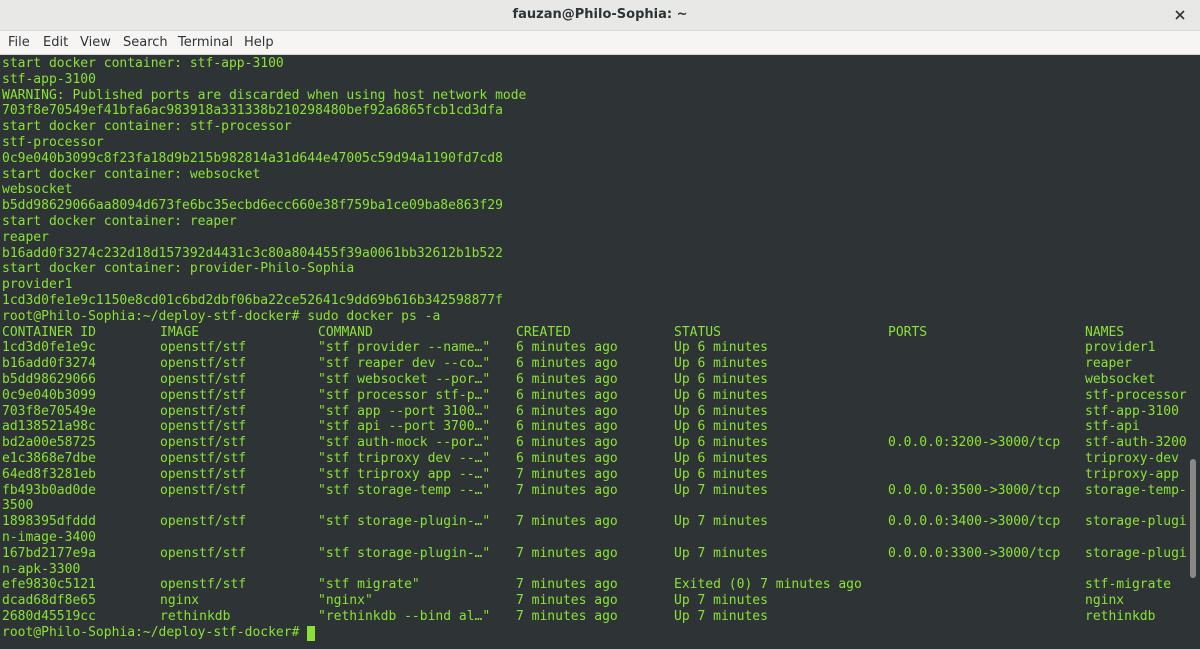  I want to click on header-names: NAMES, so click(1105, 332).